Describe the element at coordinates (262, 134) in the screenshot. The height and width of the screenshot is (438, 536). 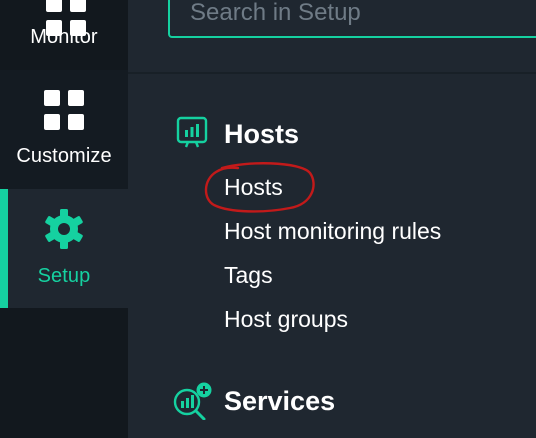
I see `section-title-hosts: Hosts` at that location.